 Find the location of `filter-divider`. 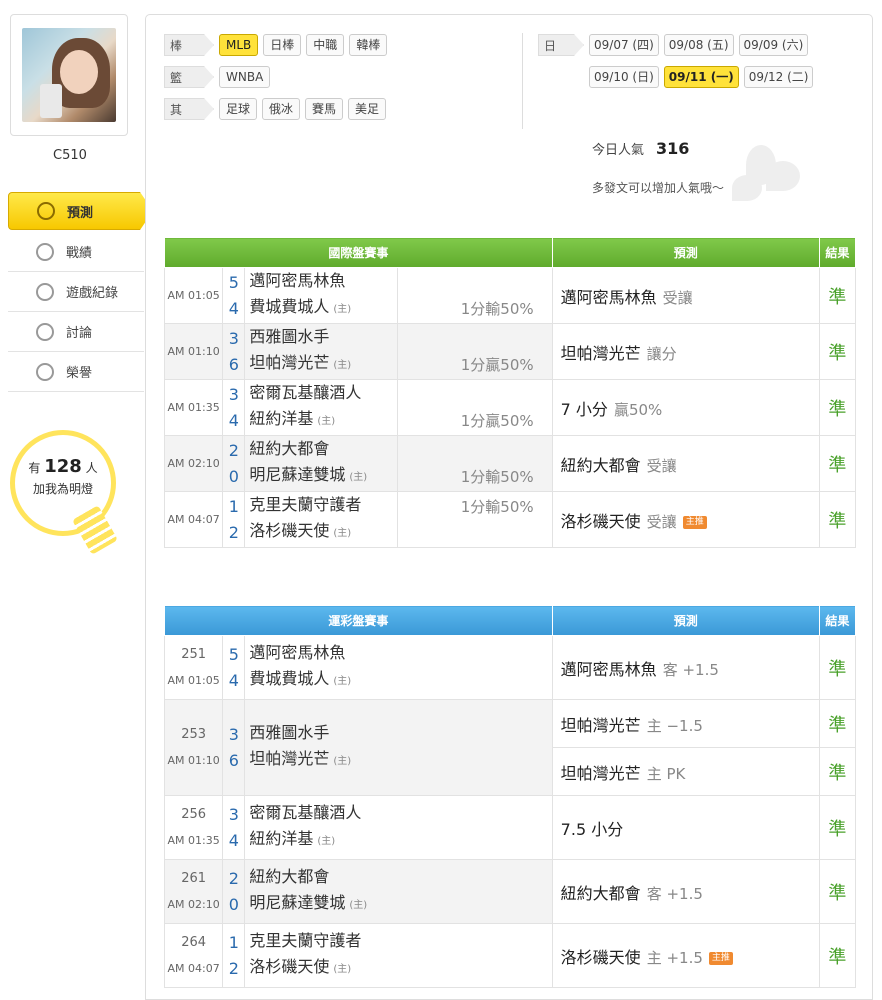

filter-divider is located at coordinates (522, 81).